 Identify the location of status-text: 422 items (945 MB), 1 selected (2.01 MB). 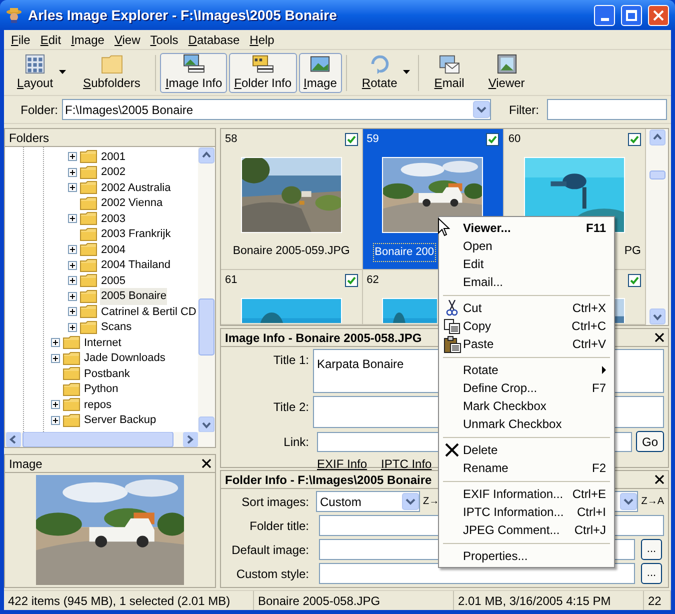
(129, 600).